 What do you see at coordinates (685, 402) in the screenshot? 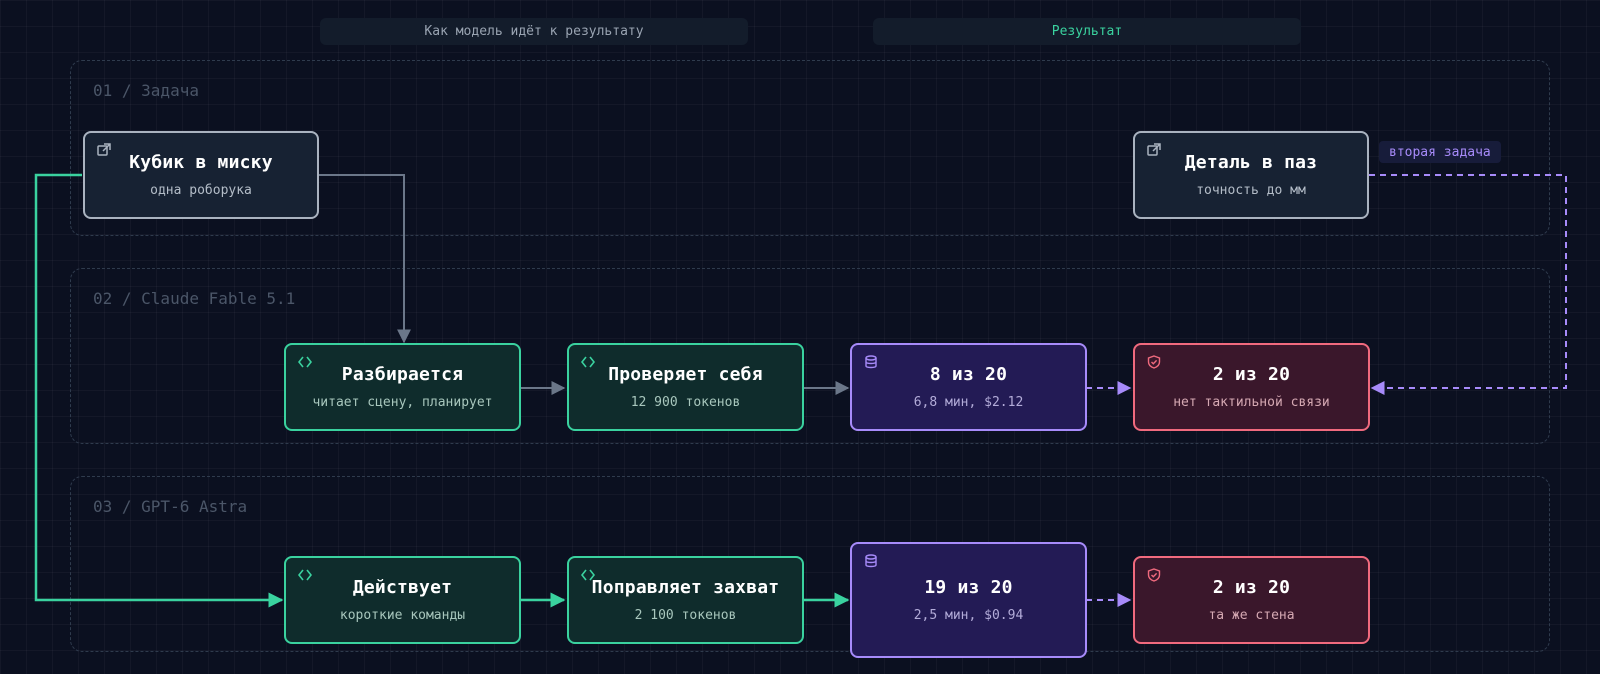
I see `node-subtitle: 12 900 токенов` at bounding box center [685, 402].